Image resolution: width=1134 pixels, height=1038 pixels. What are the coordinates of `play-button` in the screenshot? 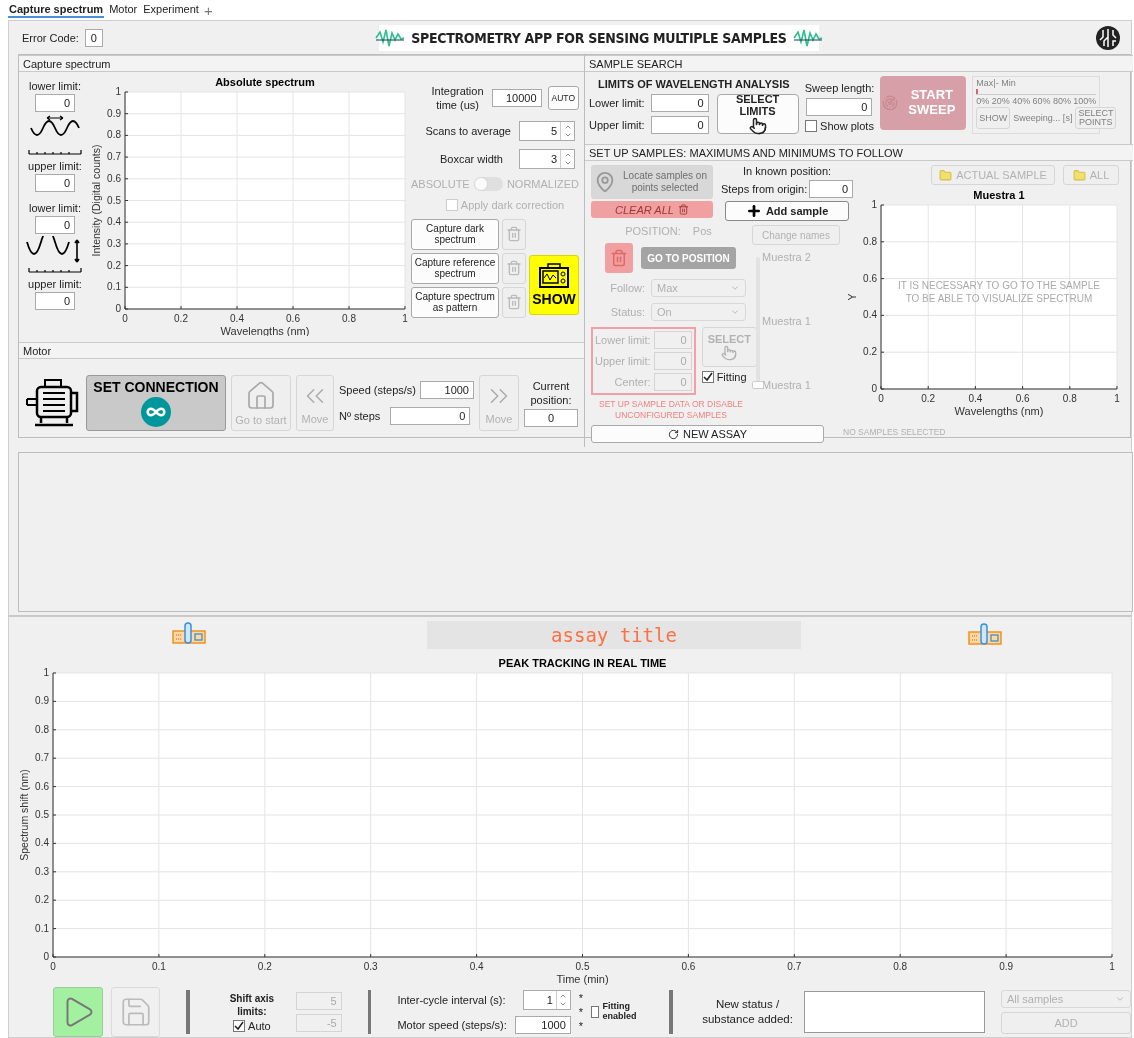 It's located at (78, 1012).